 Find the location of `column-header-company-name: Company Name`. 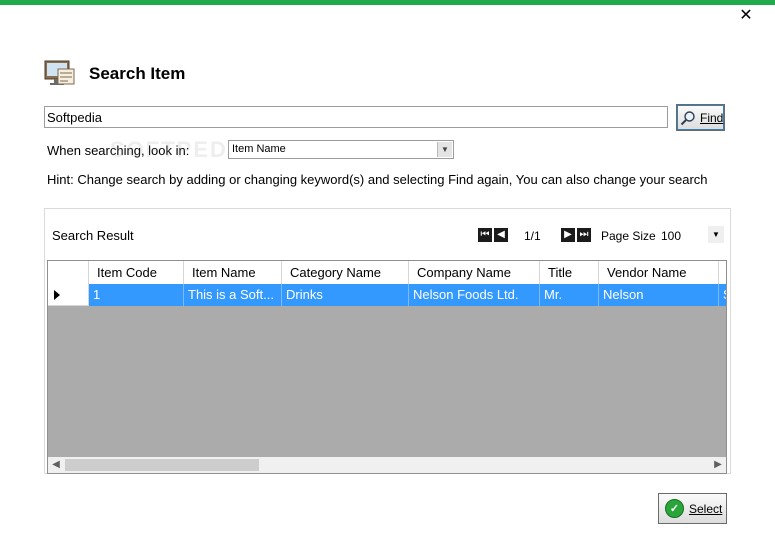

column-header-company-name: Company Name is located at coordinates (474, 272).